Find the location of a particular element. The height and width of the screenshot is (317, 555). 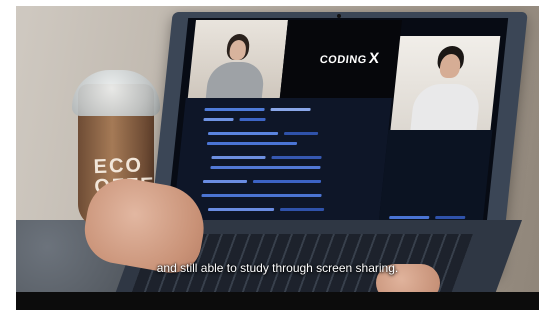

video-tile-center: CODINGX is located at coordinates (340, 59).